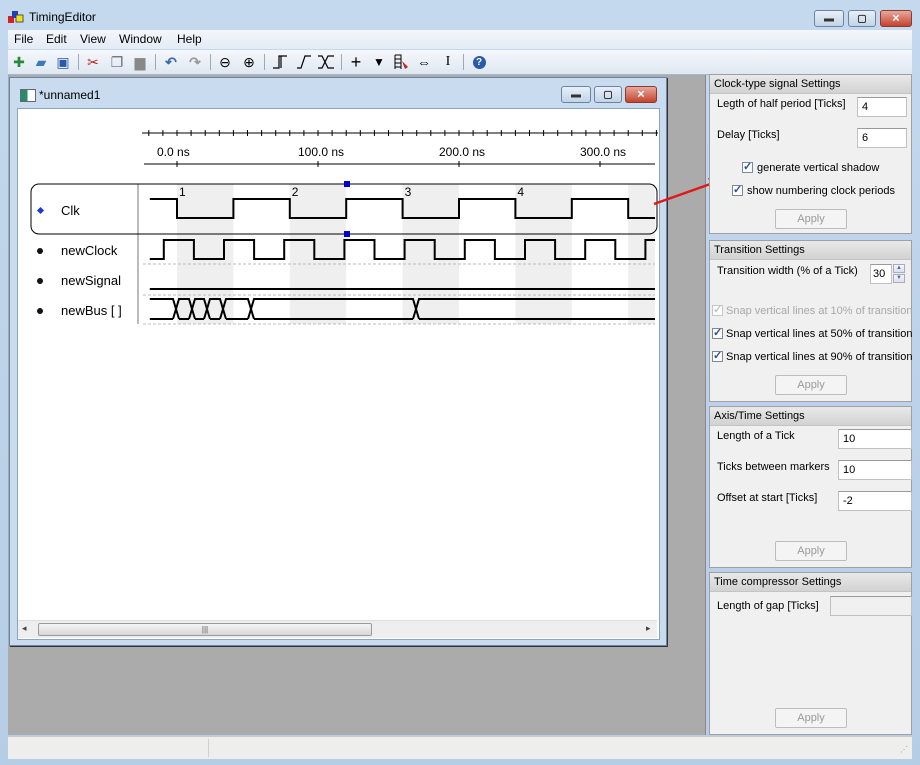 Image resolution: width=920 pixels, height=765 pixels. I want to click on axis-marker-label: 300.0 ns, so click(603, 152).